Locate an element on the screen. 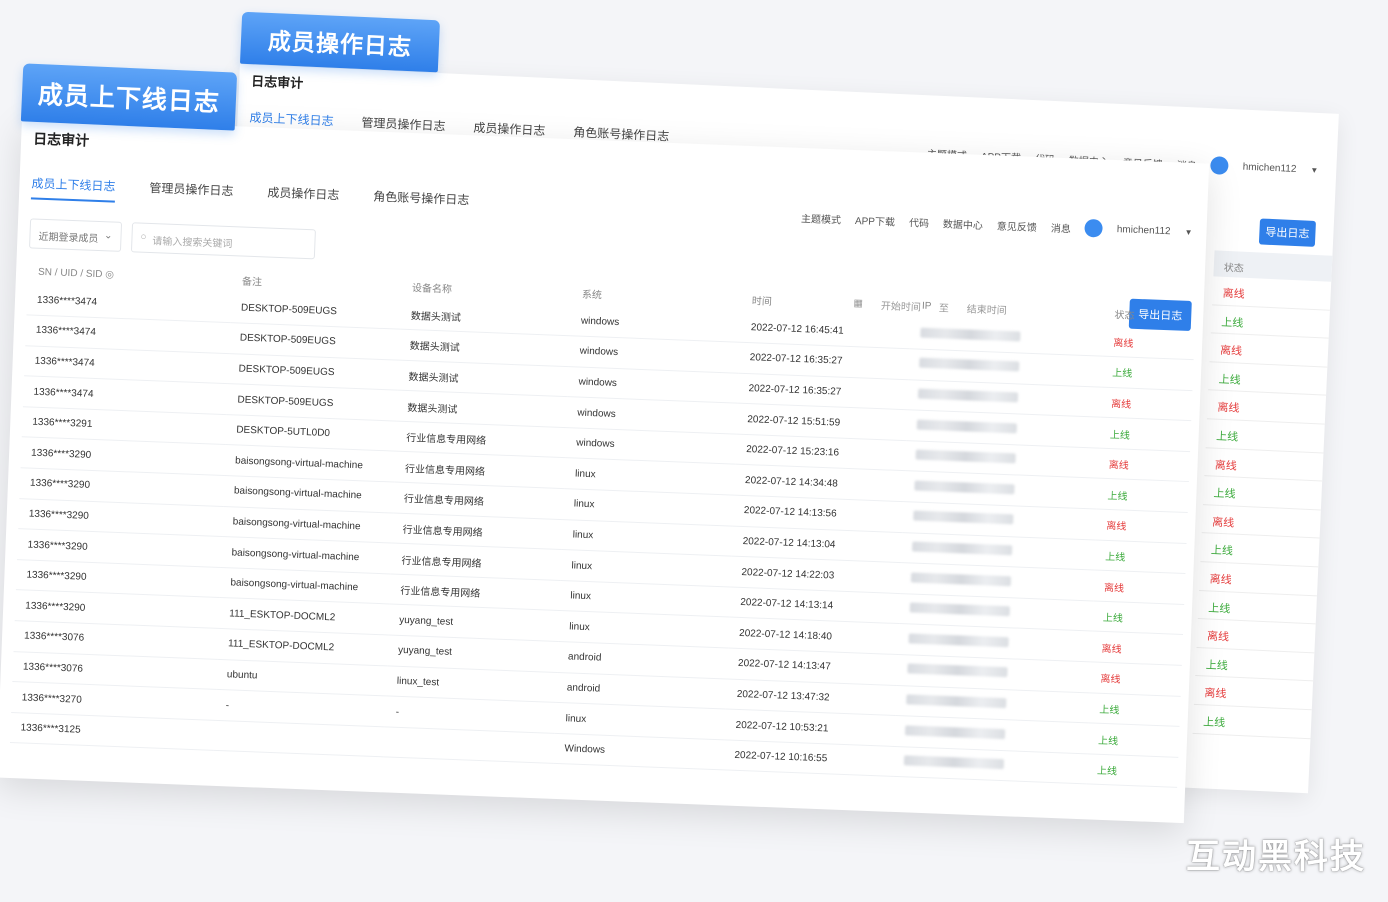  tab-member-operation-log: 成员操作日志 is located at coordinates (303, 197).